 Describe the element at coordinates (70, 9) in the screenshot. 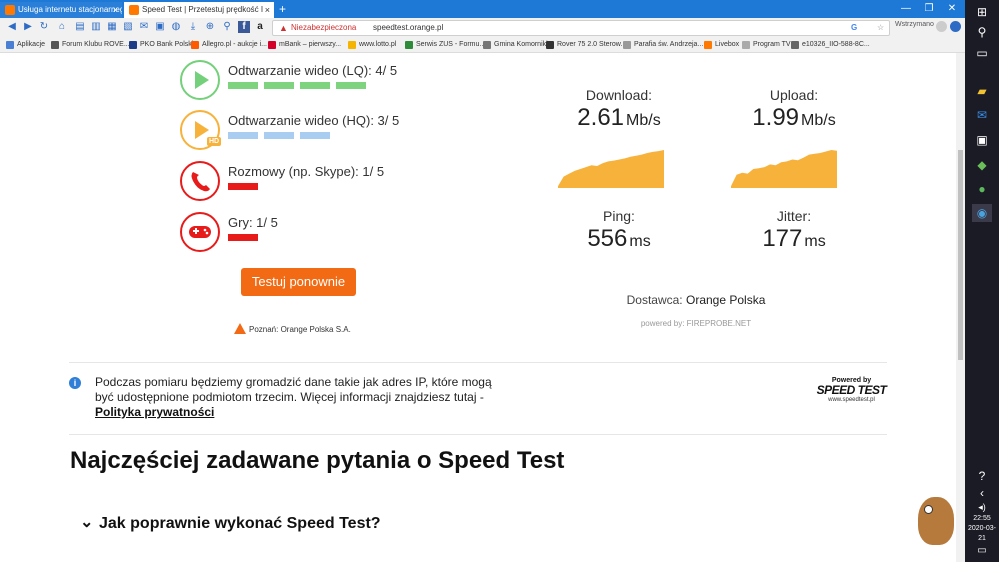

I see `tab-title: Usługa internetu stacjonarnego N` at that location.